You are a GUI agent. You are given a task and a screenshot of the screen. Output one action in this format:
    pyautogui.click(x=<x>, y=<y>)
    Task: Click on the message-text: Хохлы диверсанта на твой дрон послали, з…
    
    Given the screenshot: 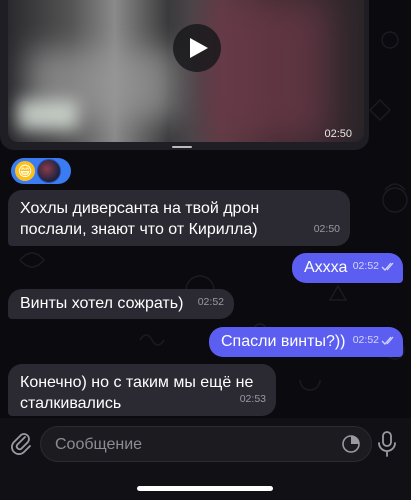 What is the action you would take?
    pyautogui.click(x=140, y=219)
    